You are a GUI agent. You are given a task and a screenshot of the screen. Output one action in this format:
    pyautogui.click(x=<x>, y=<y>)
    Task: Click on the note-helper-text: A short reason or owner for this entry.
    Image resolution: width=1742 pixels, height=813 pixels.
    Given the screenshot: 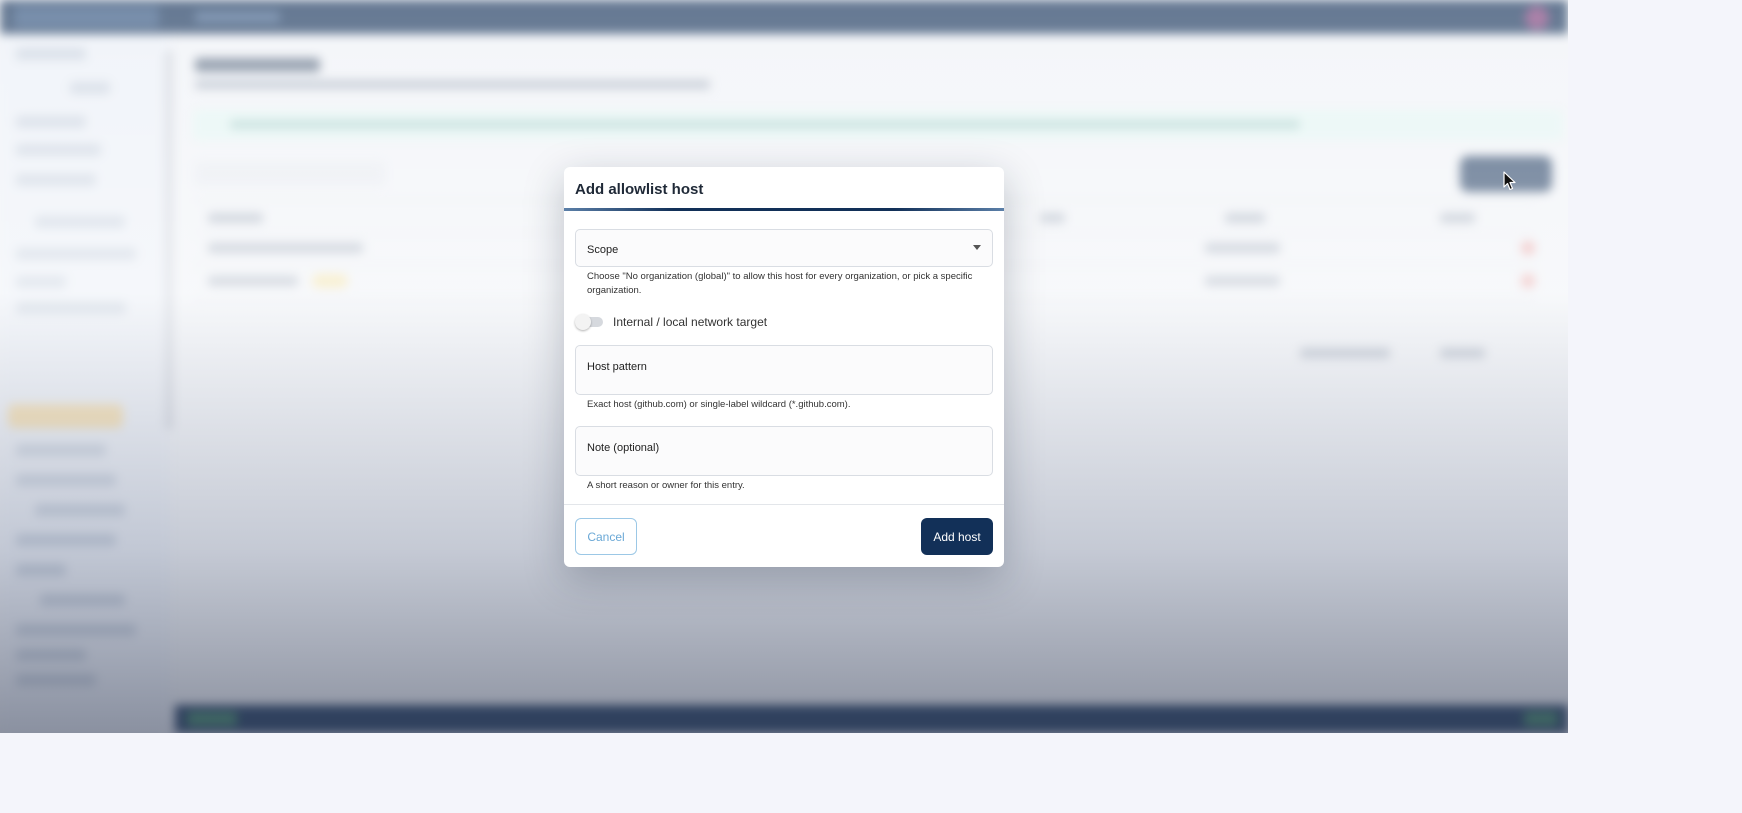 What is the action you would take?
    pyautogui.click(x=666, y=485)
    